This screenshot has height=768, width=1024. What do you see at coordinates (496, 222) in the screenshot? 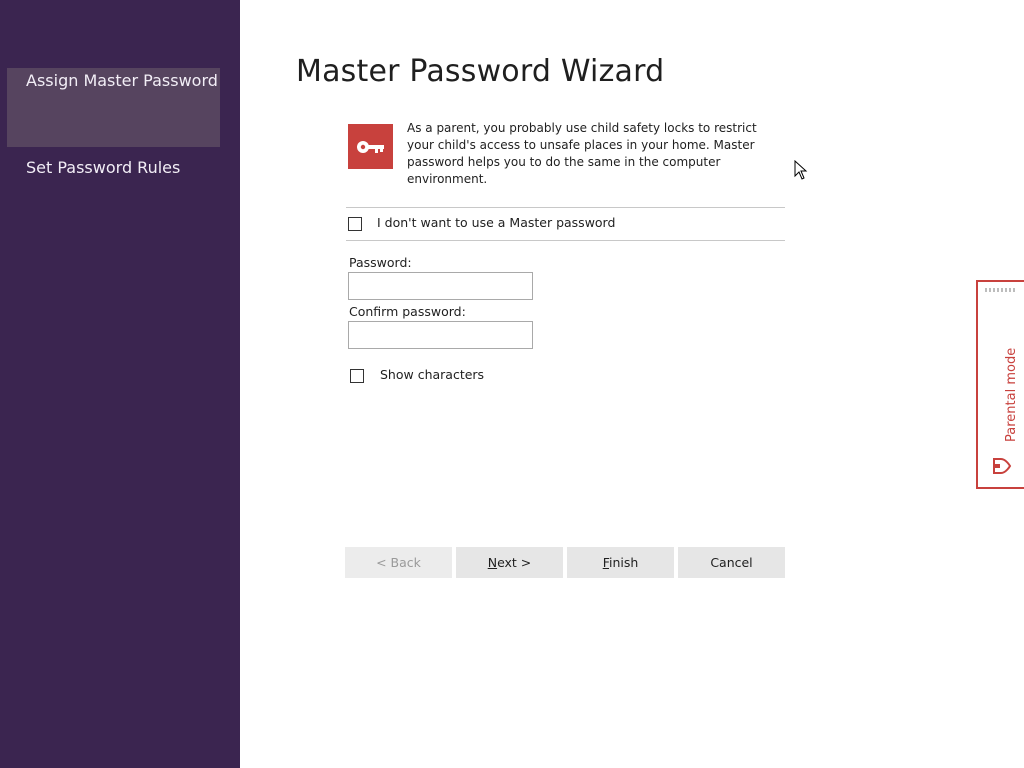
I see `no-master-password-label: I don't want to use a Master password` at bounding box center [496, 222].